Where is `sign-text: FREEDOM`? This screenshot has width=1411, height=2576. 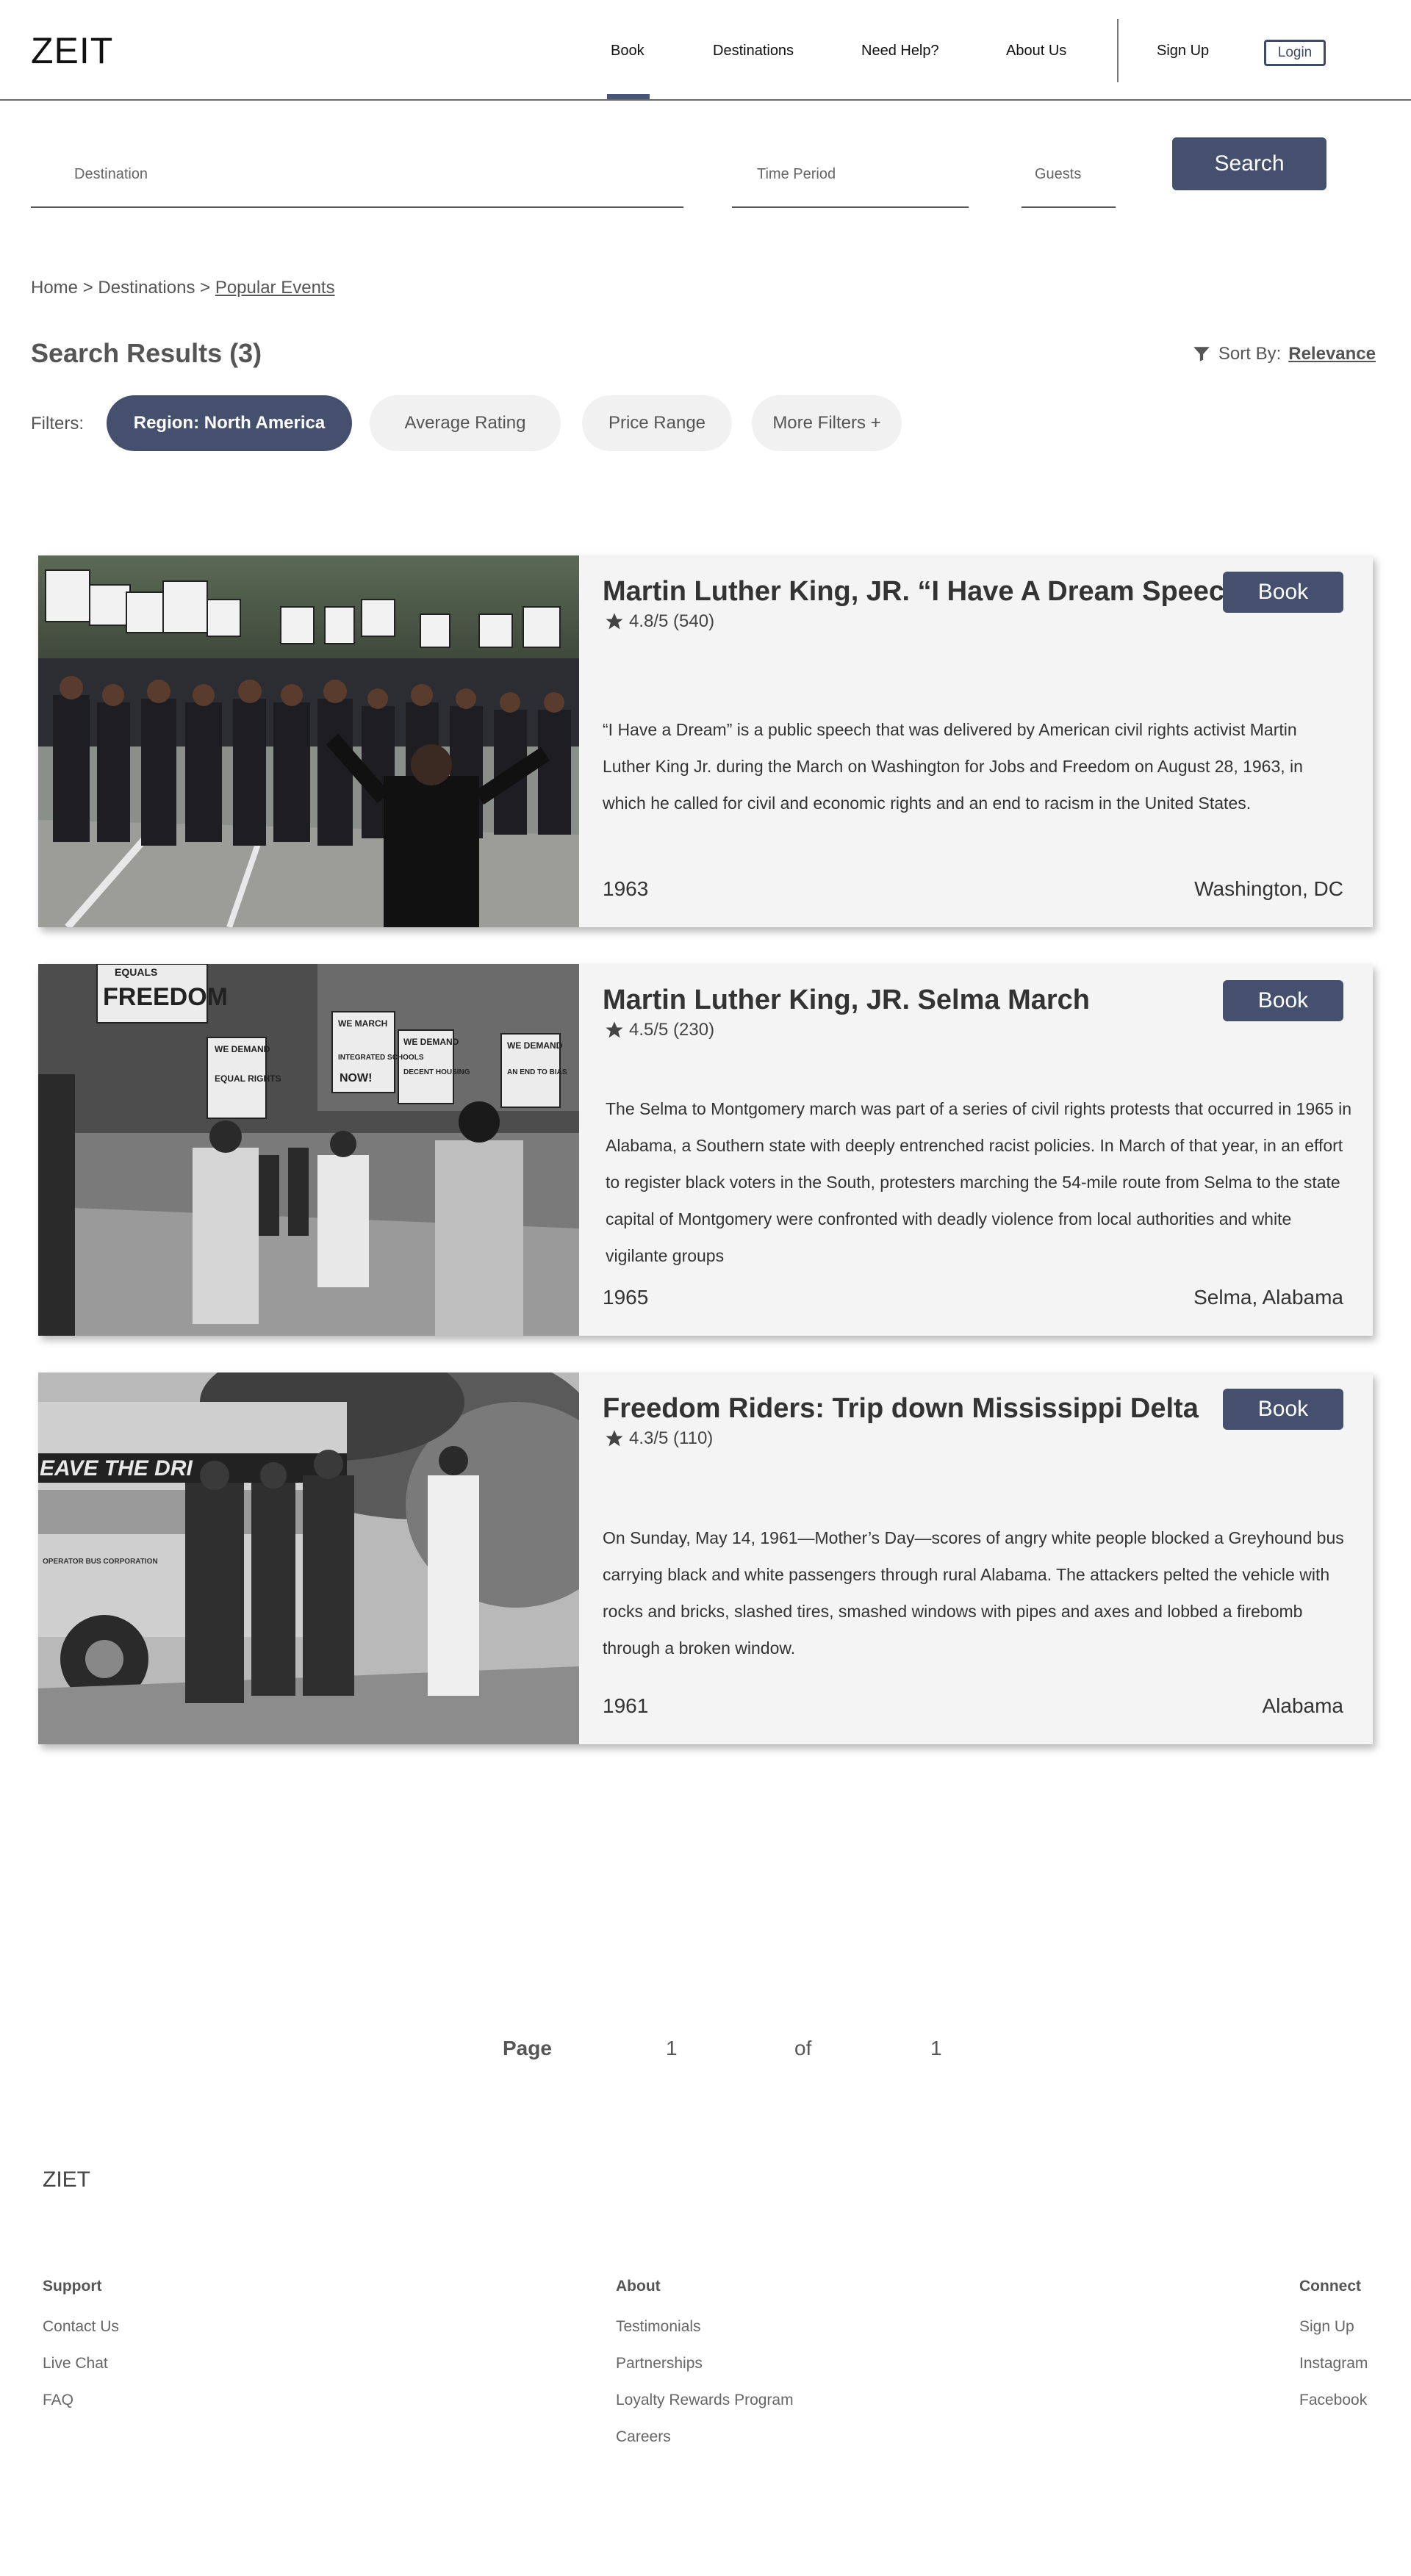 sign-text: FREEDOM is located at coordinates (165, 997).